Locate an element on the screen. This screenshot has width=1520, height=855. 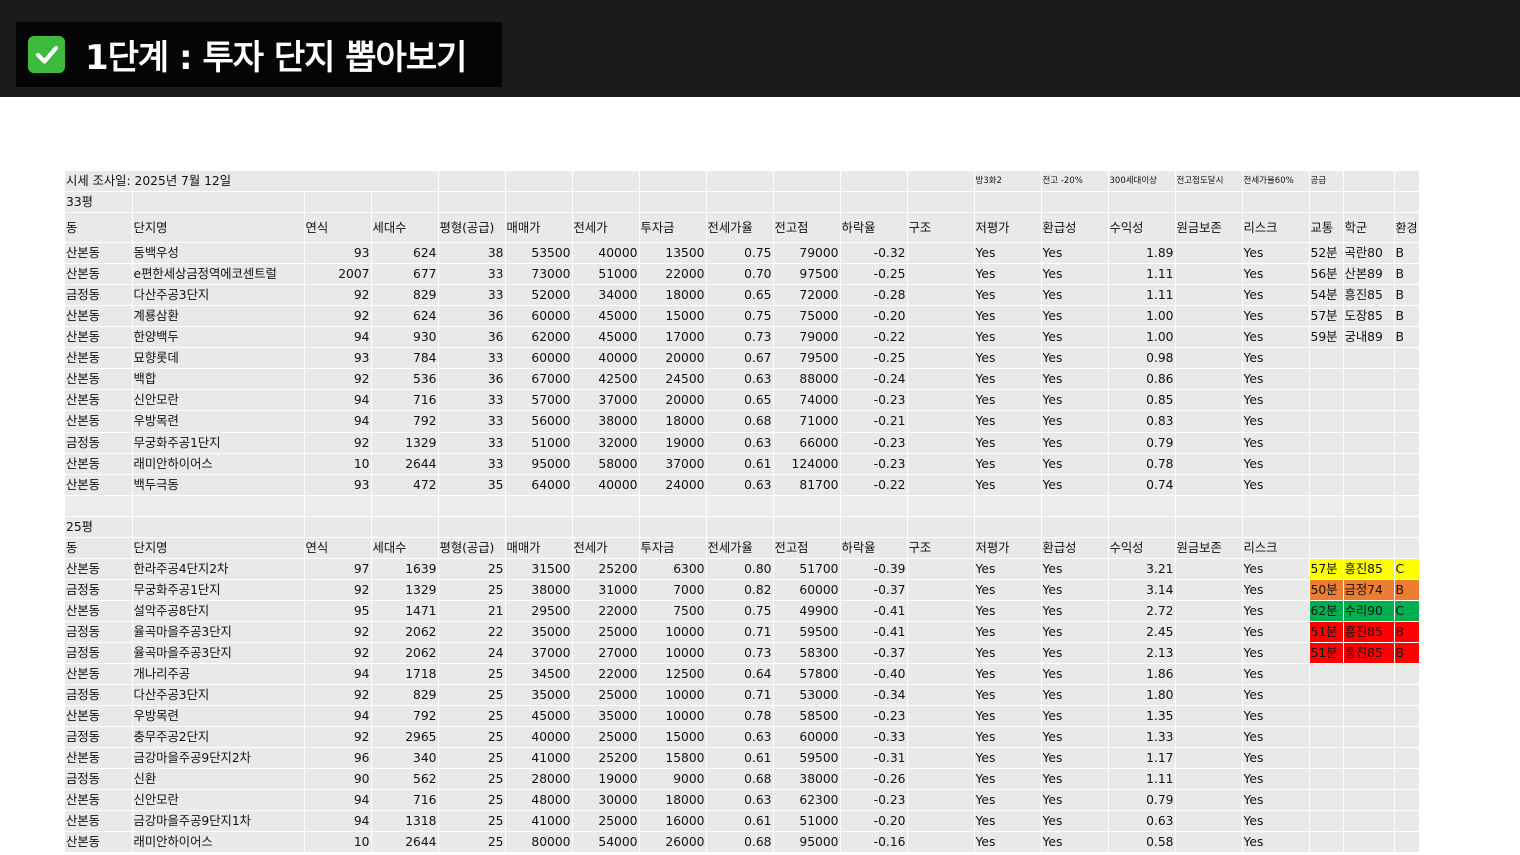
table-cell: 472 is located at coordinates (405, 485).